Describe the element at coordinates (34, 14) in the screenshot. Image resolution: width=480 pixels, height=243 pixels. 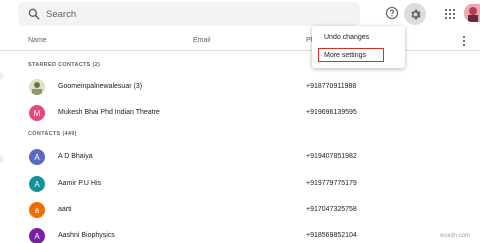
I see `search-icon` at that location.